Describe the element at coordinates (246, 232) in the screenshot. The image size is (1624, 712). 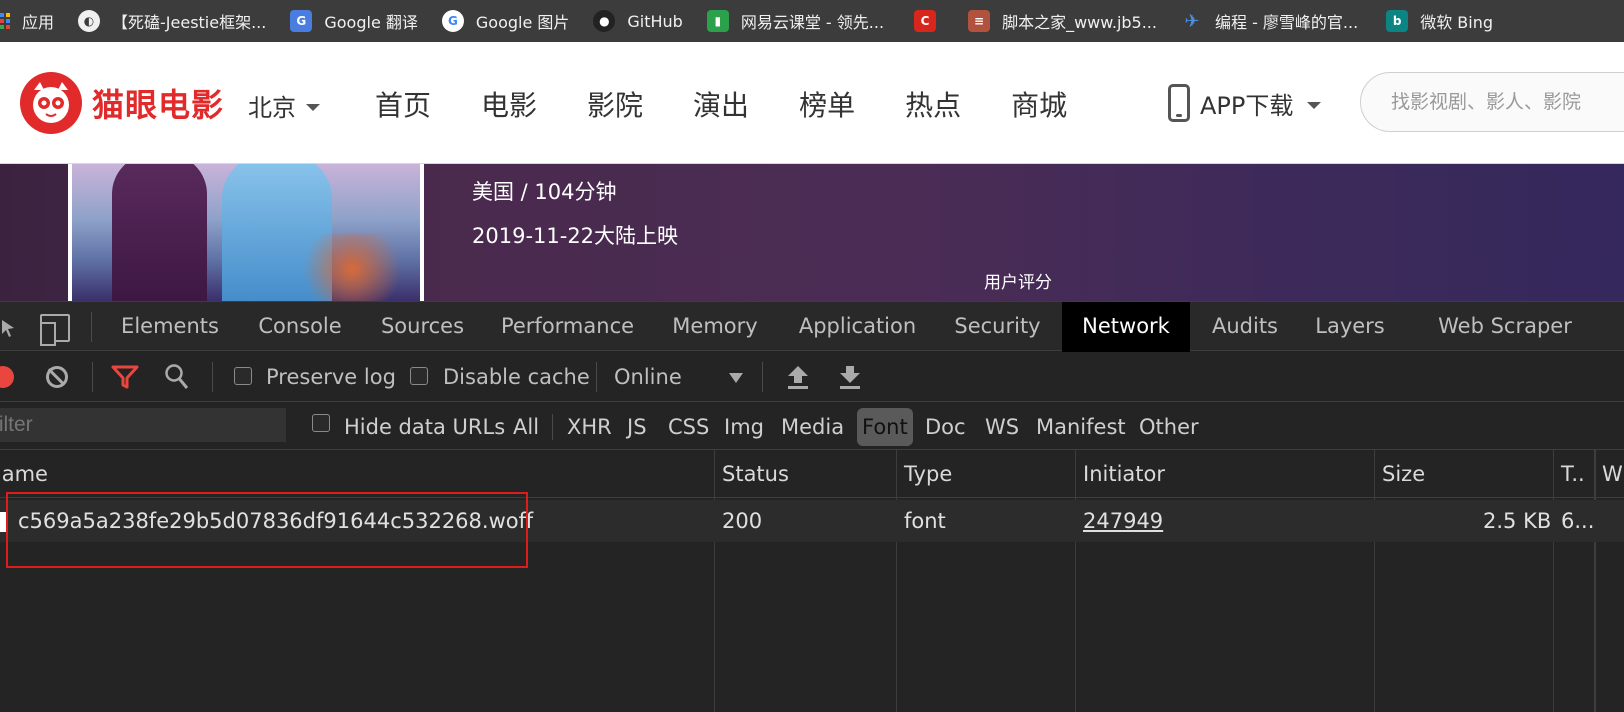
I see `movie-poster` at that location.